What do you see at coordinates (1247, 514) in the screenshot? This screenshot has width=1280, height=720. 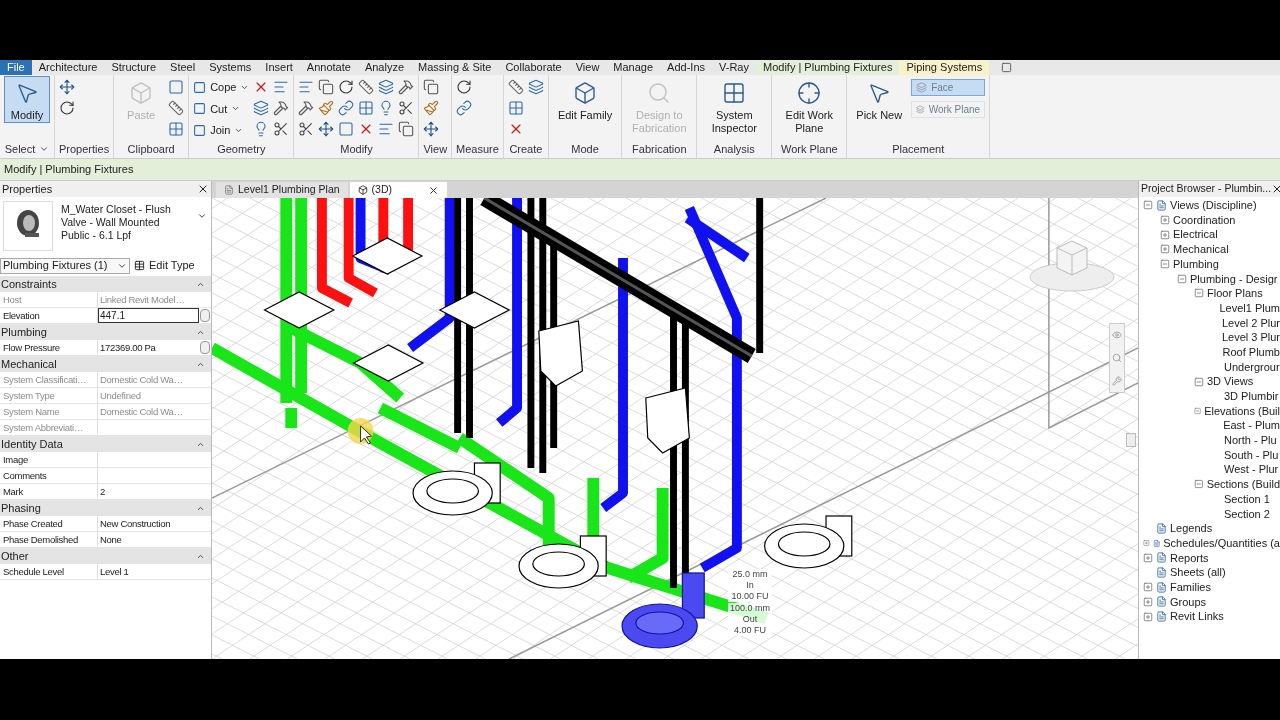 I see `tree-item: Section 2` at bounding box center [1247, 514].